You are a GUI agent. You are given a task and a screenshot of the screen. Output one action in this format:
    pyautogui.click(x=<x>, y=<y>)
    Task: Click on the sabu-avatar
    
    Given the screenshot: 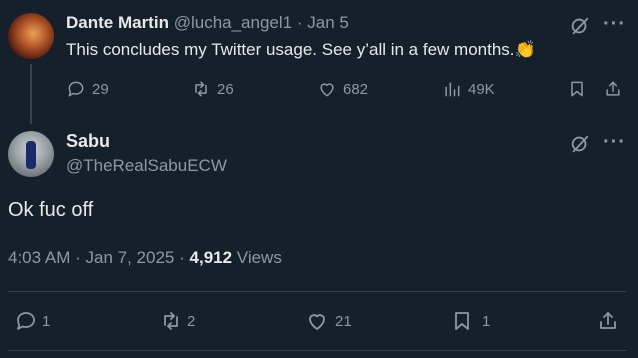 What is the action you would take?
    pyautogui.click(x=31, y=154)
    